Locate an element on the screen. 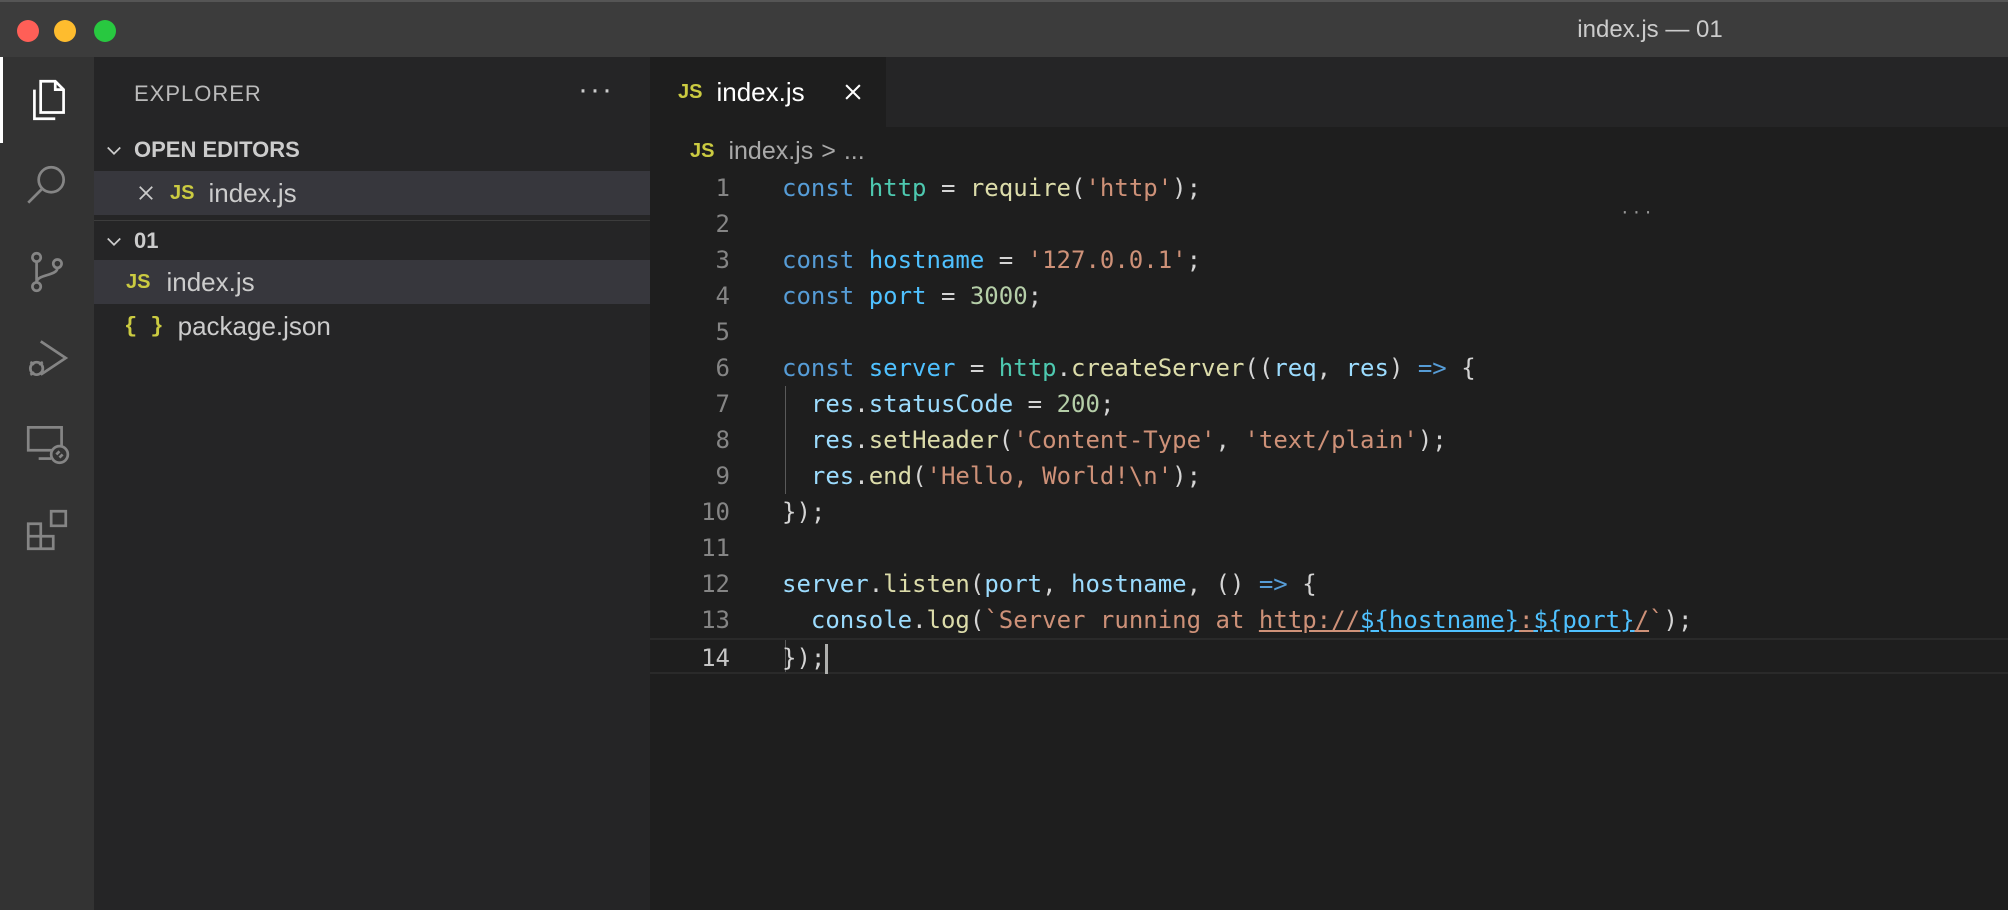 This screenshot has width=2008, height=910. code-token: ${hostname} is located at coordinates (1439, 620).